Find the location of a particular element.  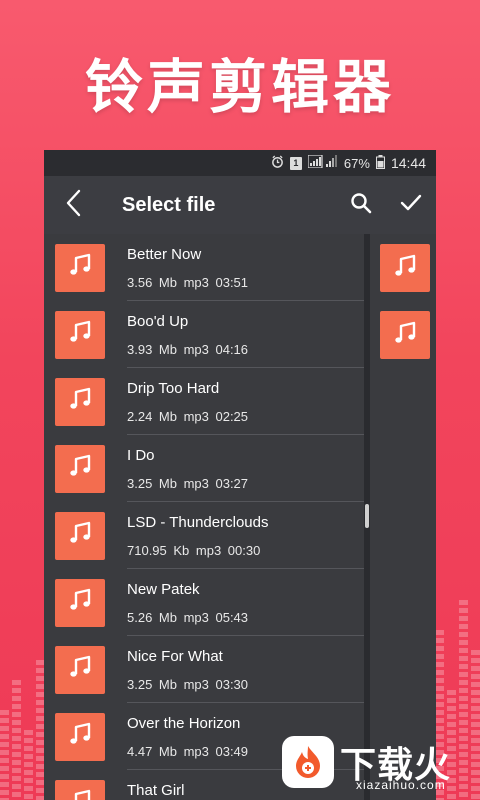

toolbar: Select file is located at coordinates (240, 205).